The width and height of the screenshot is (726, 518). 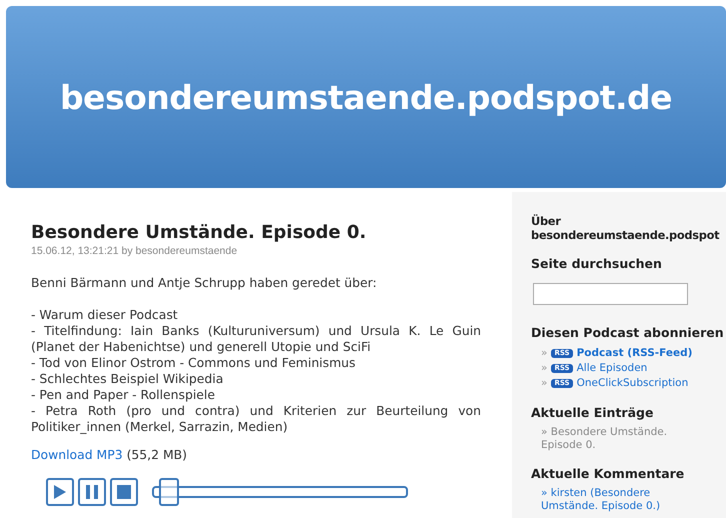 I want to click on feed-link: Podcast (RSS-Feed), so click(x=634, y=353).